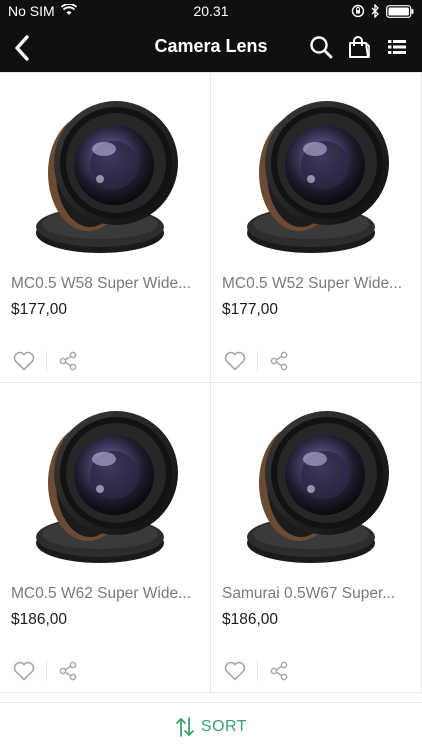 The width and height of the screenshot is (422, 750). What do you see at coordinates (224, 726) in the screenshot?
I see `sort-label: SORT` at bounding box center [224, 726].